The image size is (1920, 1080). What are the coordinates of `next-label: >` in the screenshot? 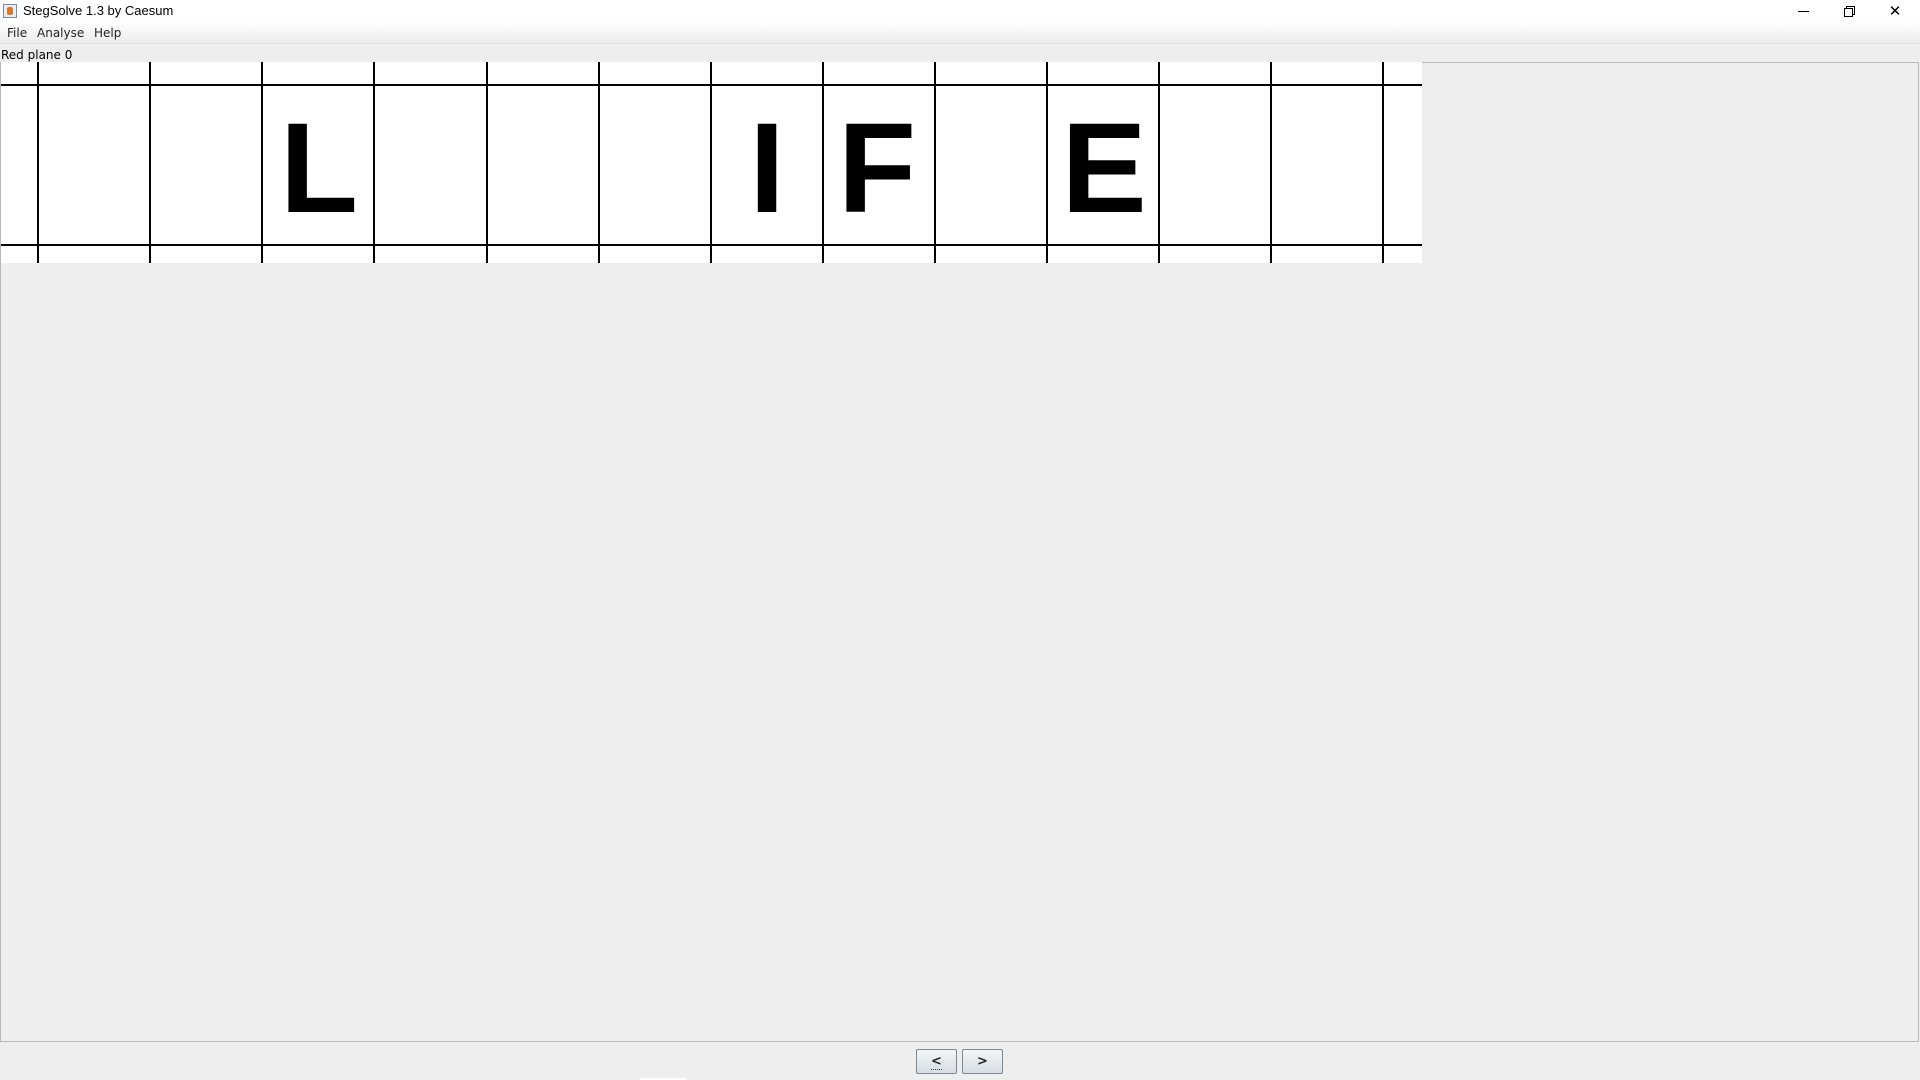 It's located at (982, 1061).